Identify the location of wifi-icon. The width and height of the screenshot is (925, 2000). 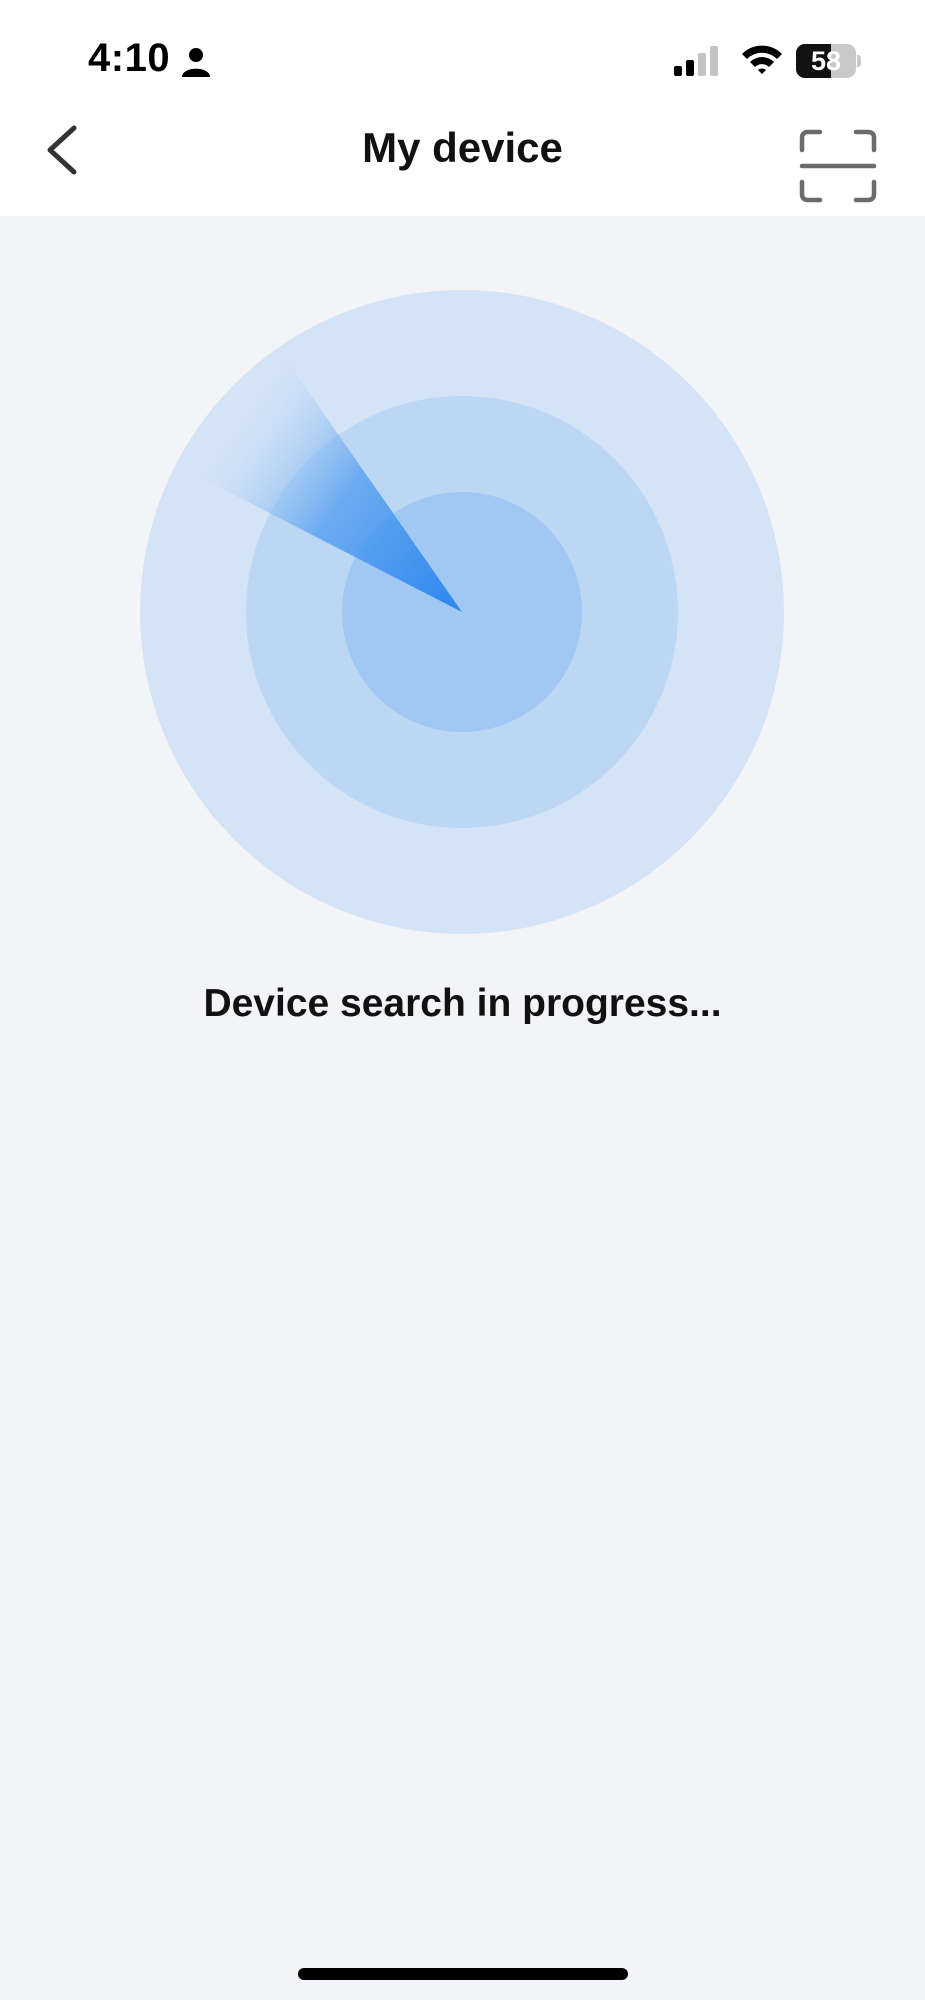
(762, 59).